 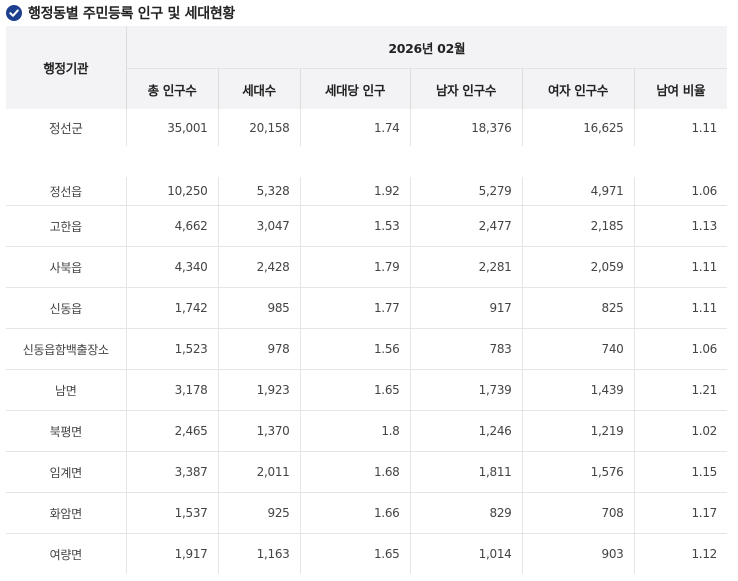 What do you see at coordinates (66, 267) in the screenshot?
I see `row-name: 사북읍` at bounding box center [66, 267].